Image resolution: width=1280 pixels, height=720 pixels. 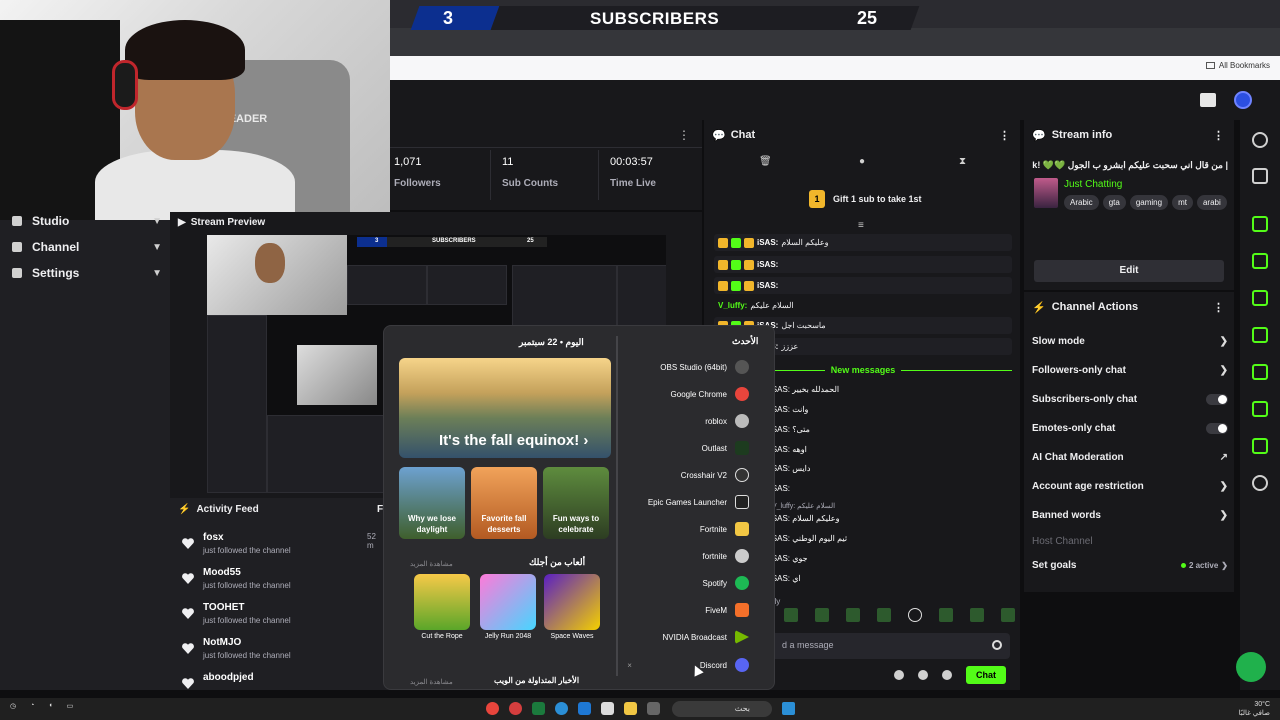 What do you see at coordinates (222, 642) in the screenshot?
I see `feed-username: NotMJO` at bounding box center [222, 642].